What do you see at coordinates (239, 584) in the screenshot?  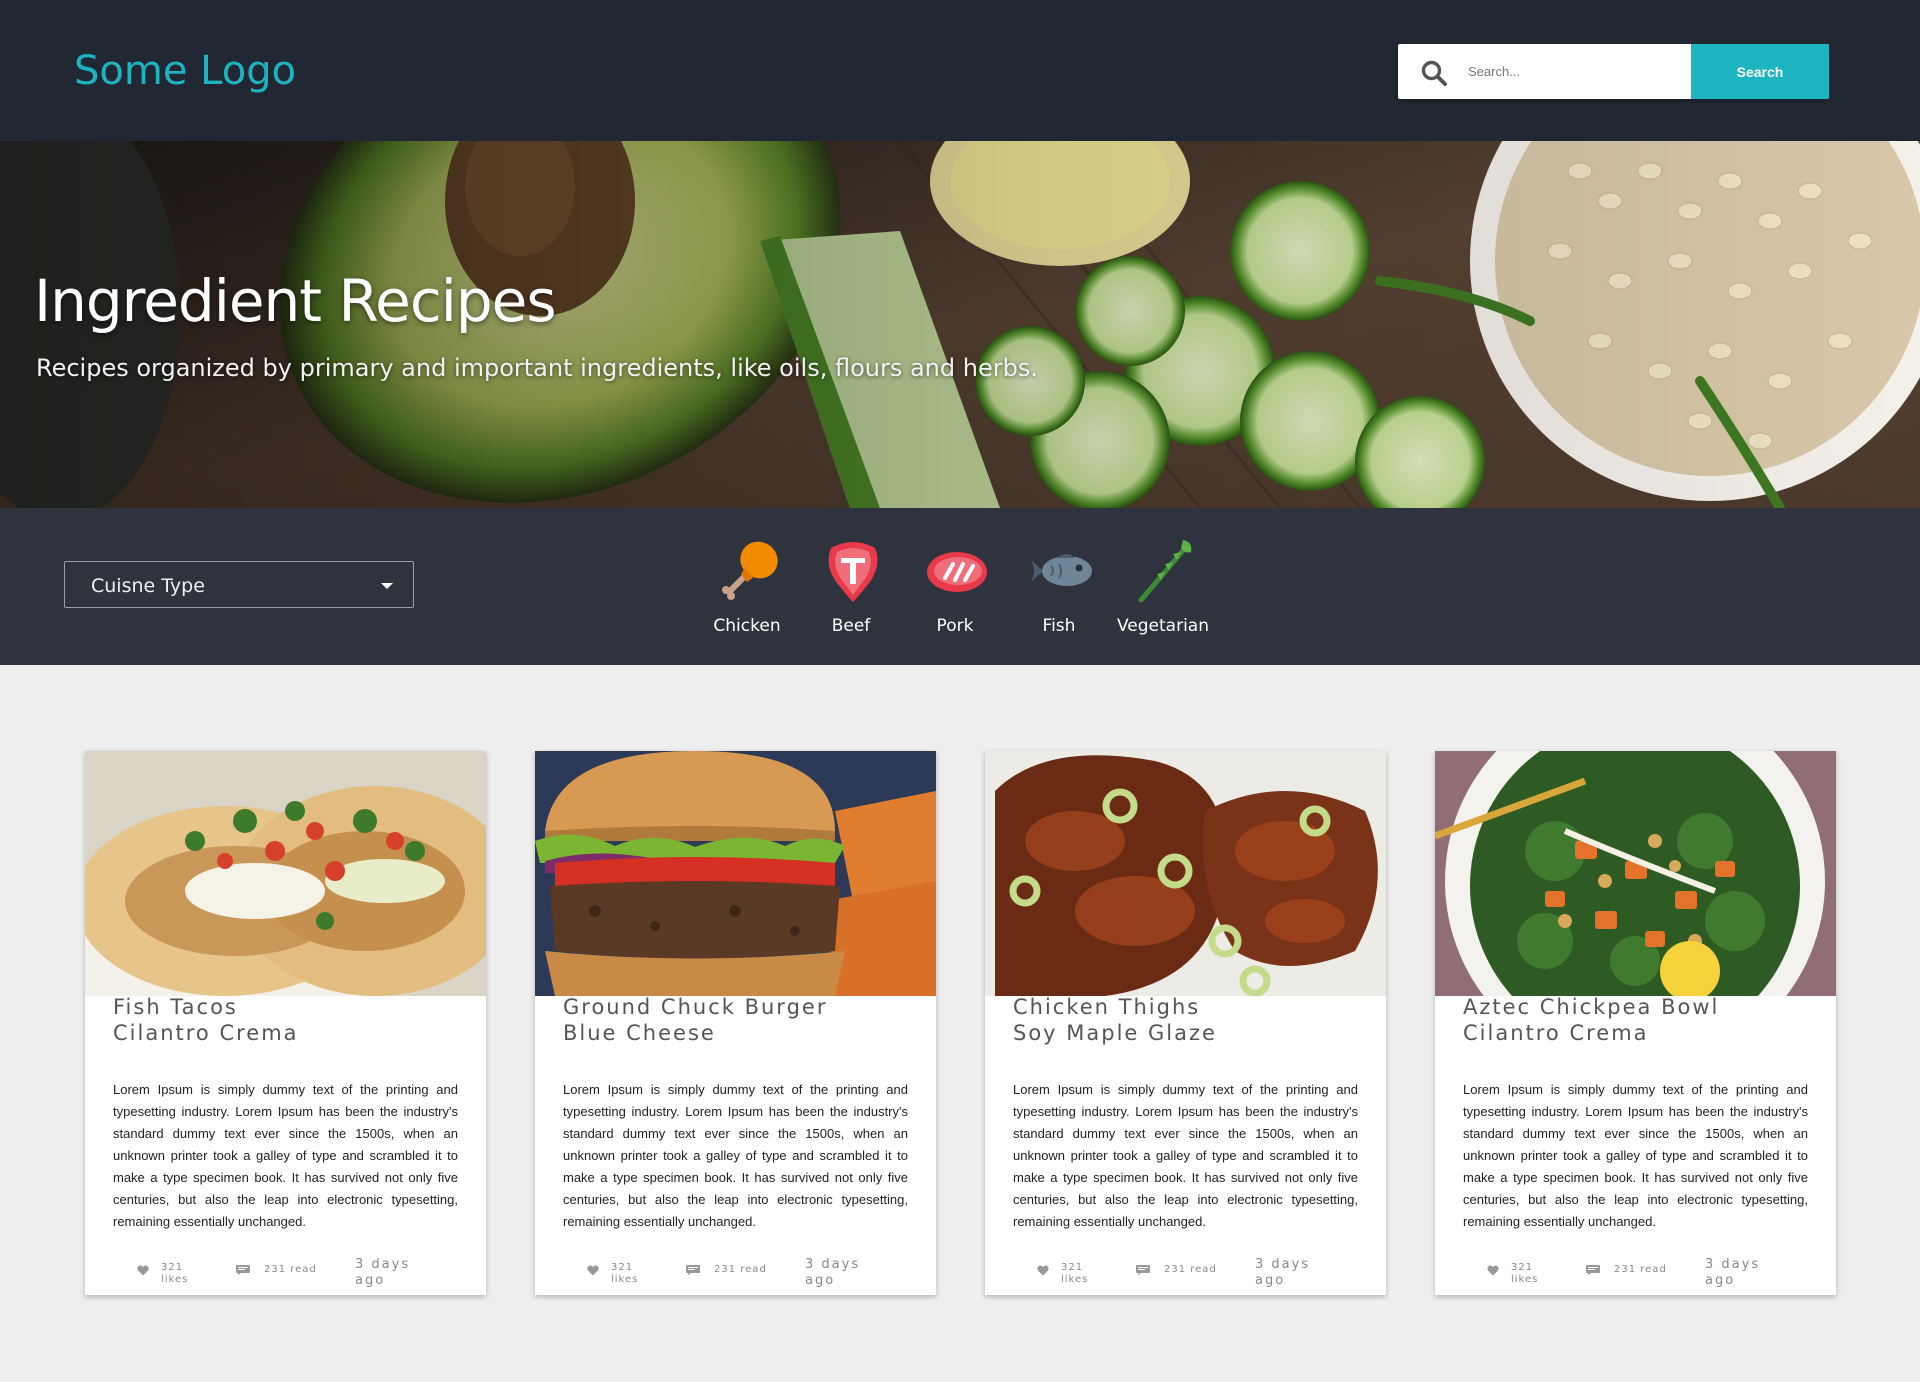 I see `cuisine-type-dropdown: Cuisne Type` at bounding box center [239, 584].